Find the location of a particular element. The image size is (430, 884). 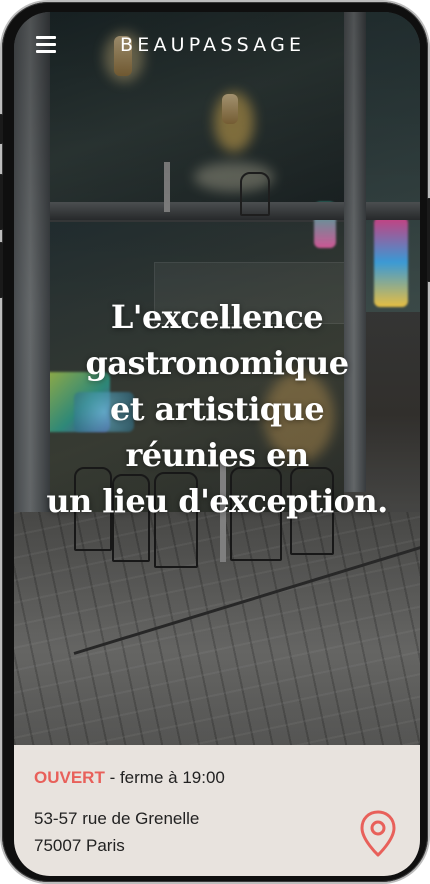

open-badge: OUVERT is located at coordinates (69, 777).